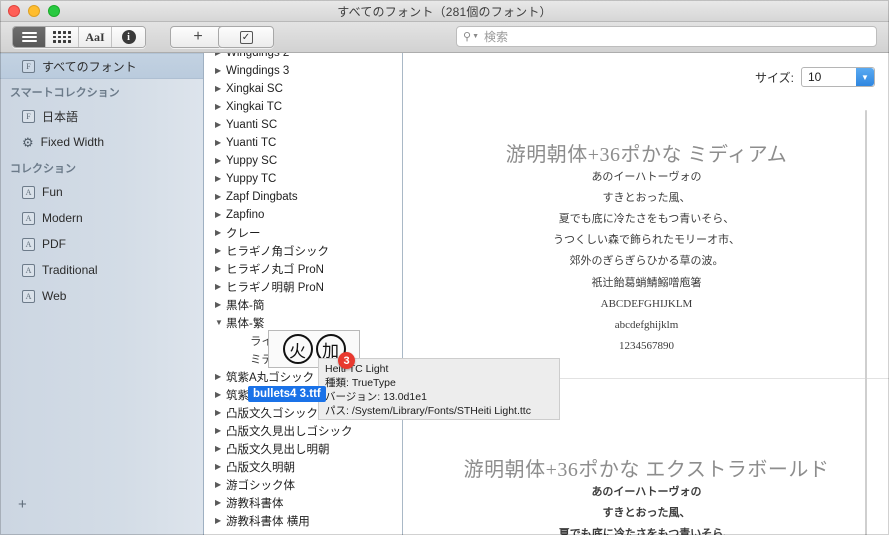 This screenshot has height=535, width=889. I want to click on font-list-row: ▶ Yuanti SC, so click(303, 125).